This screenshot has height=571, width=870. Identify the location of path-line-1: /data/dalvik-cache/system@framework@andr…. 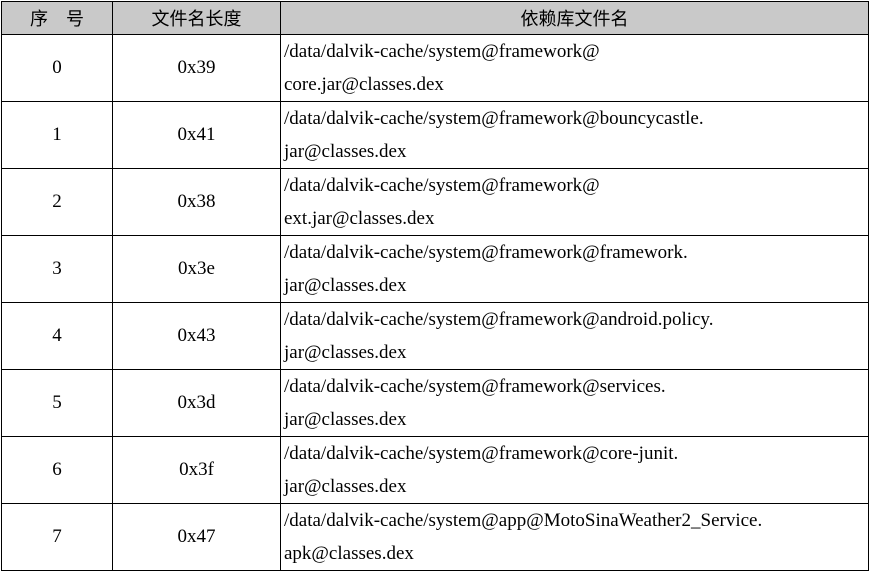
(499, 319).